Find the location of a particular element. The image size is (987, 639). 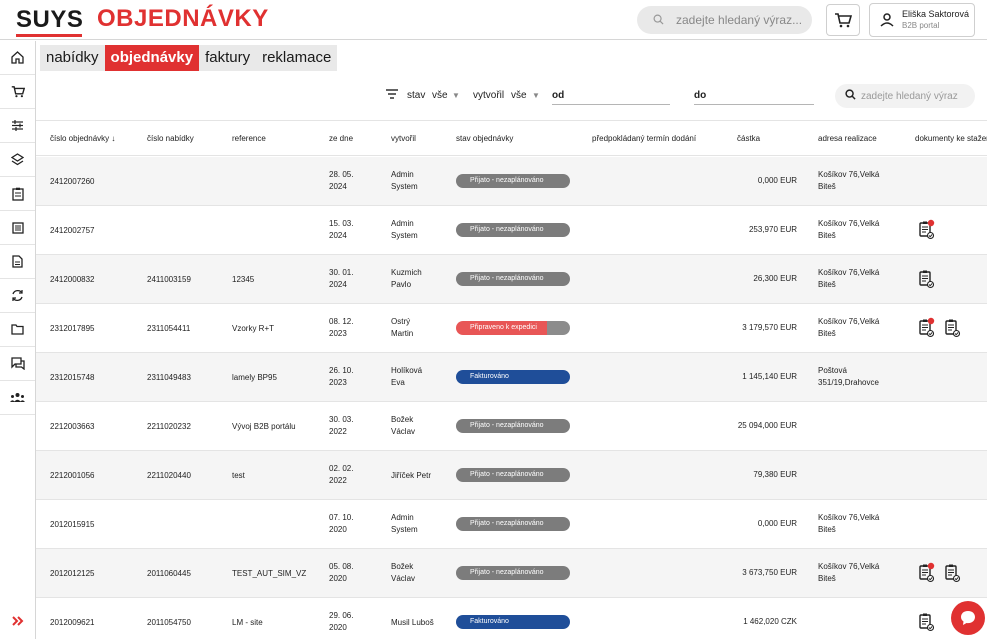

offer-number: 2411003159 is located at coordinates (169, 280).